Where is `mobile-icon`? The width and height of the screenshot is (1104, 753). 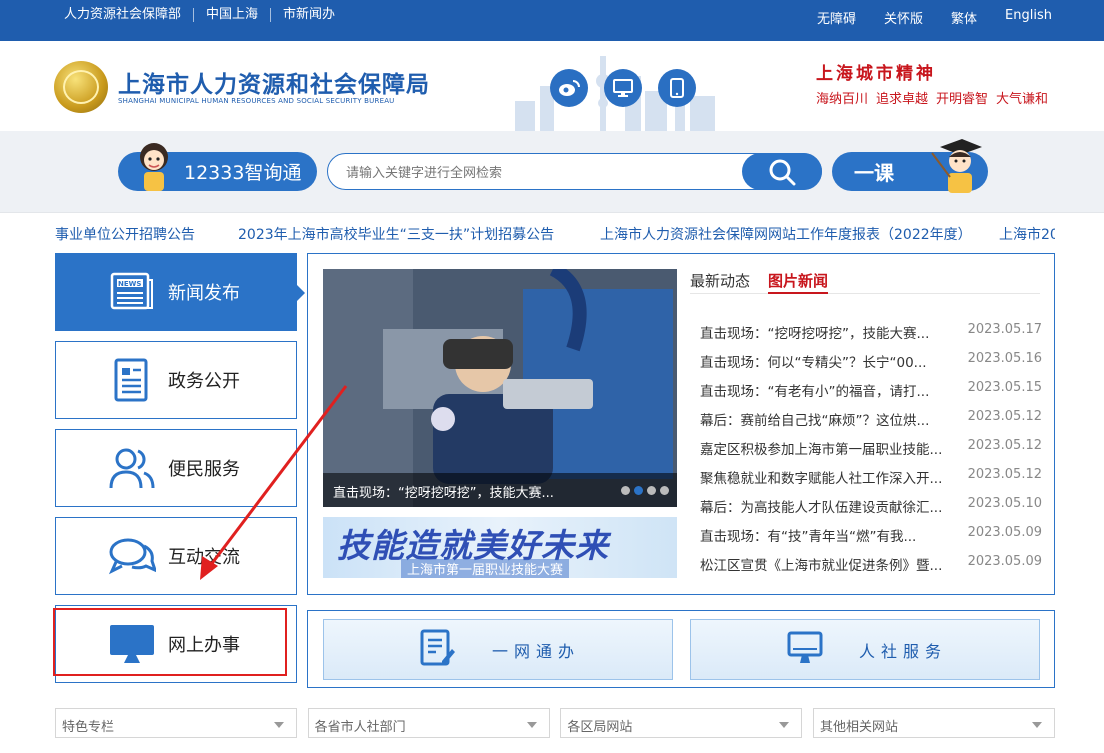 mobile-icon is located at coordinates (677, 88).